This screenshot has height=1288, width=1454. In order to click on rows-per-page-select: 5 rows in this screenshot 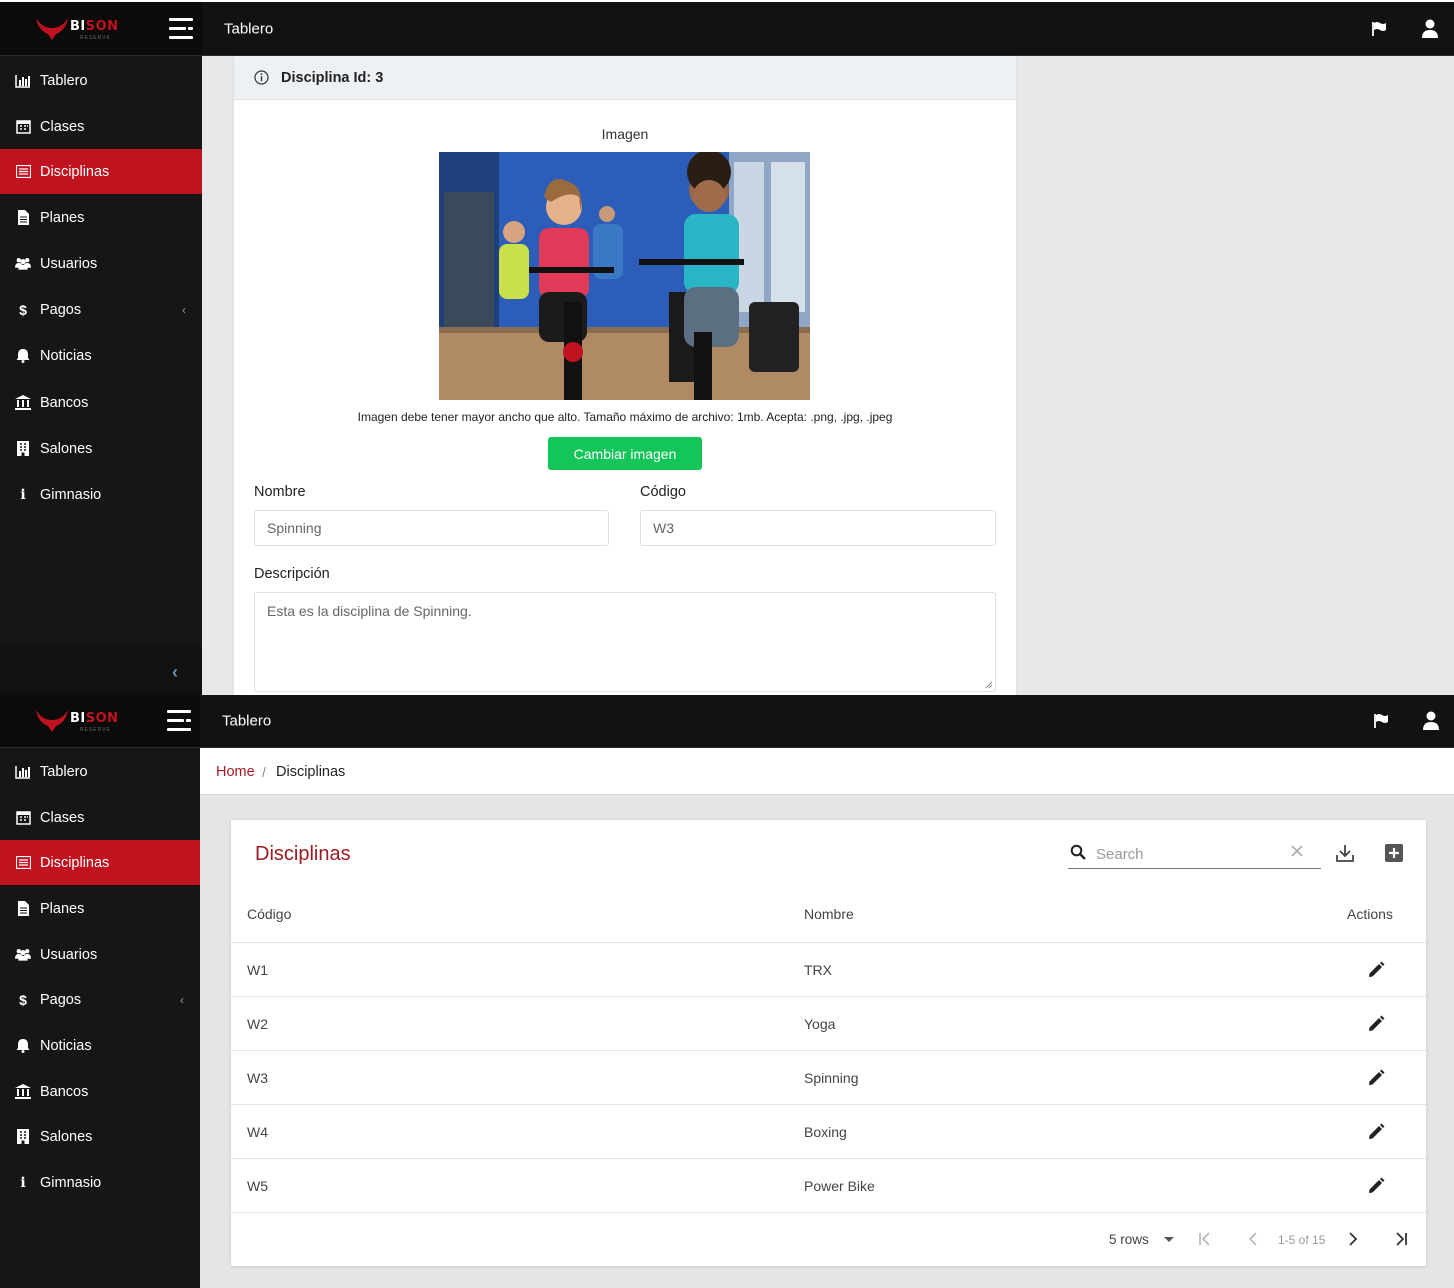, I will do `click(1129, 1239)`.